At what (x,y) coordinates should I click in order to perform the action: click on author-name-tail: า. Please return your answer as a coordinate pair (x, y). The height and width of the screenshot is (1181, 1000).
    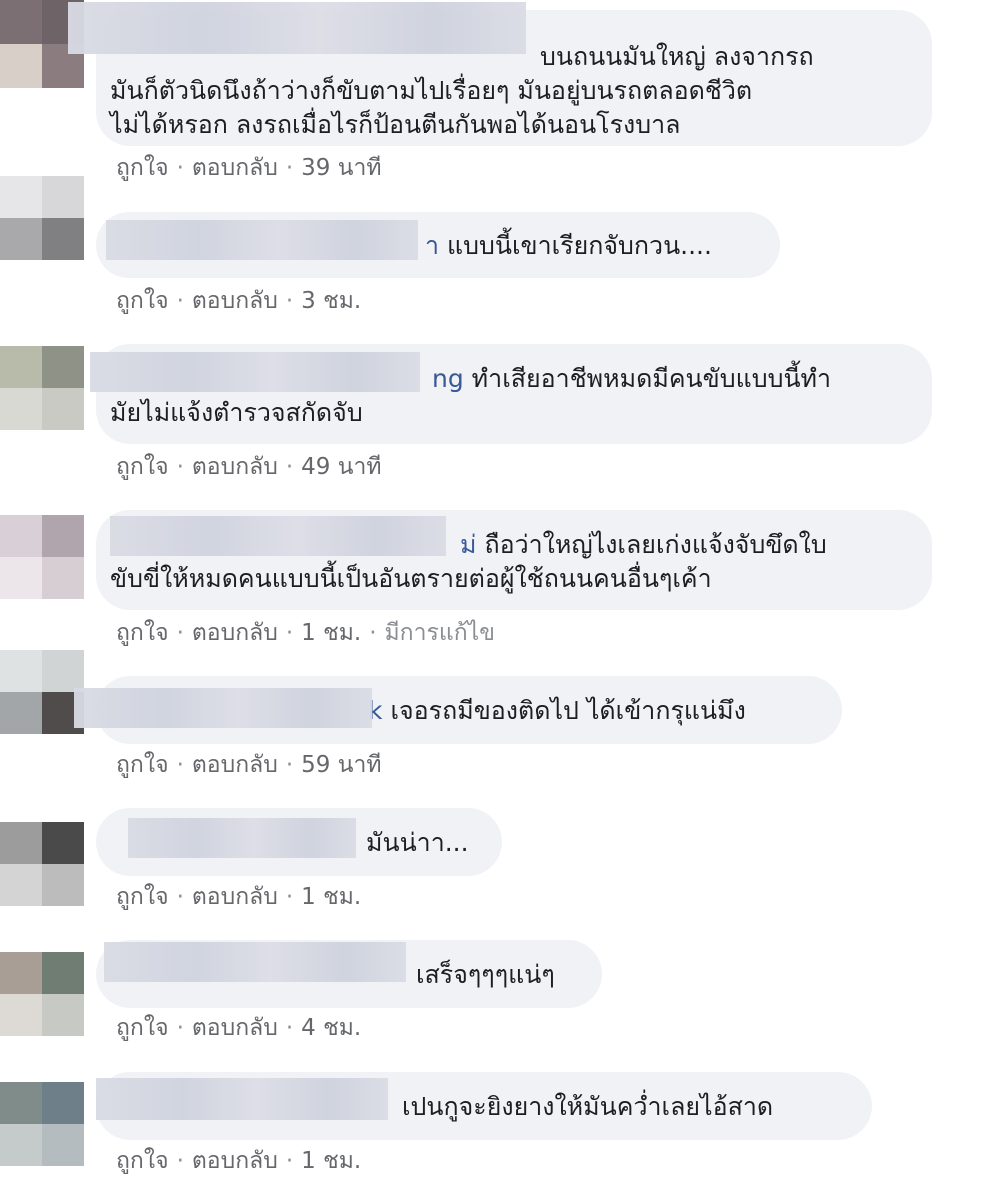
    Looking at the image, I should click on (432, 245).